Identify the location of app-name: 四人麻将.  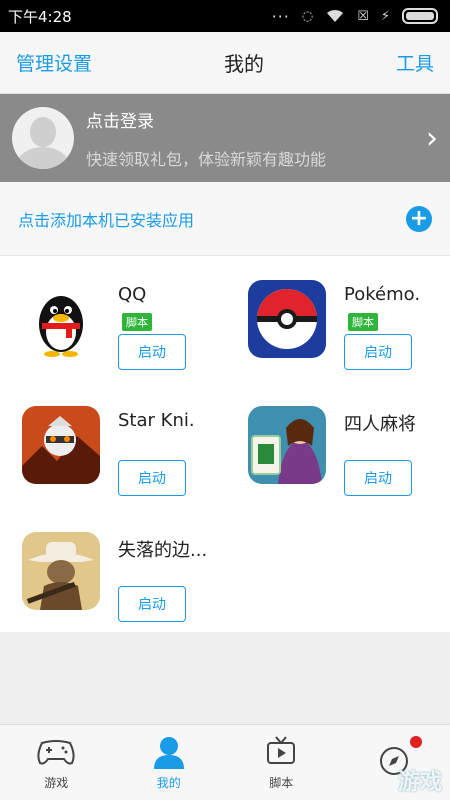
(380, 424).